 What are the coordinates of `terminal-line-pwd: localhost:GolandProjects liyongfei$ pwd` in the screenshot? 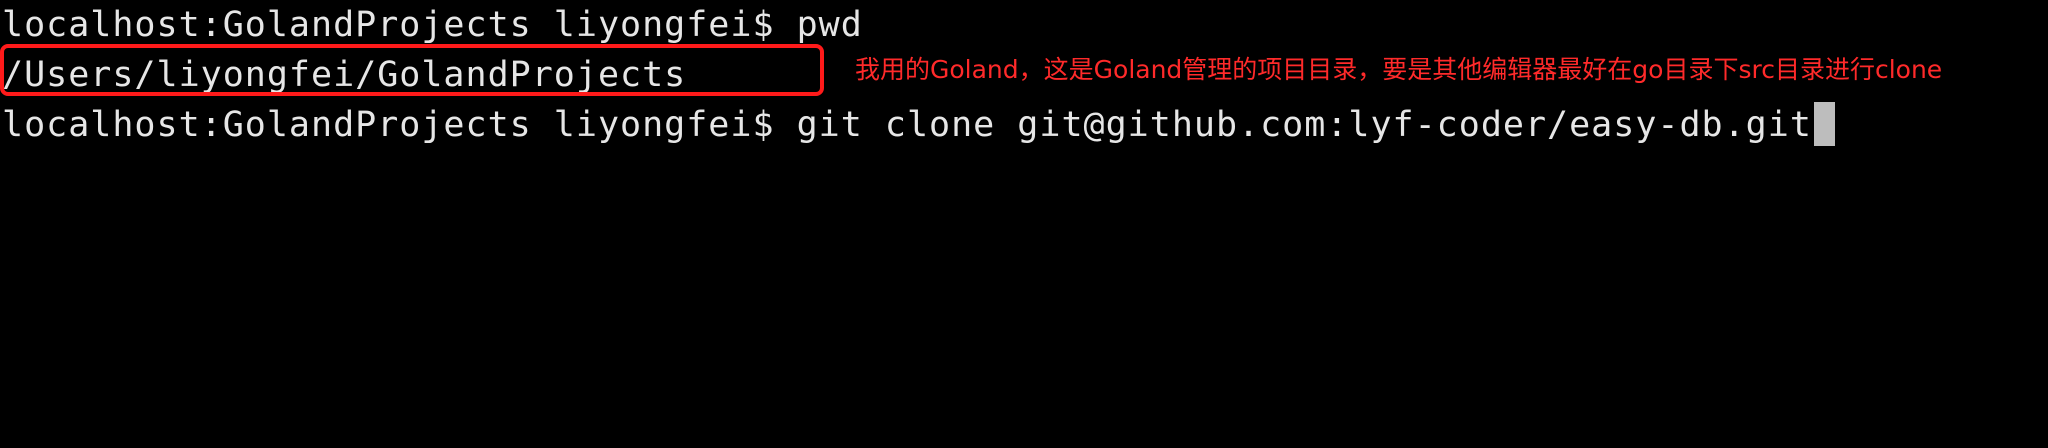 It's located at (432, 25).